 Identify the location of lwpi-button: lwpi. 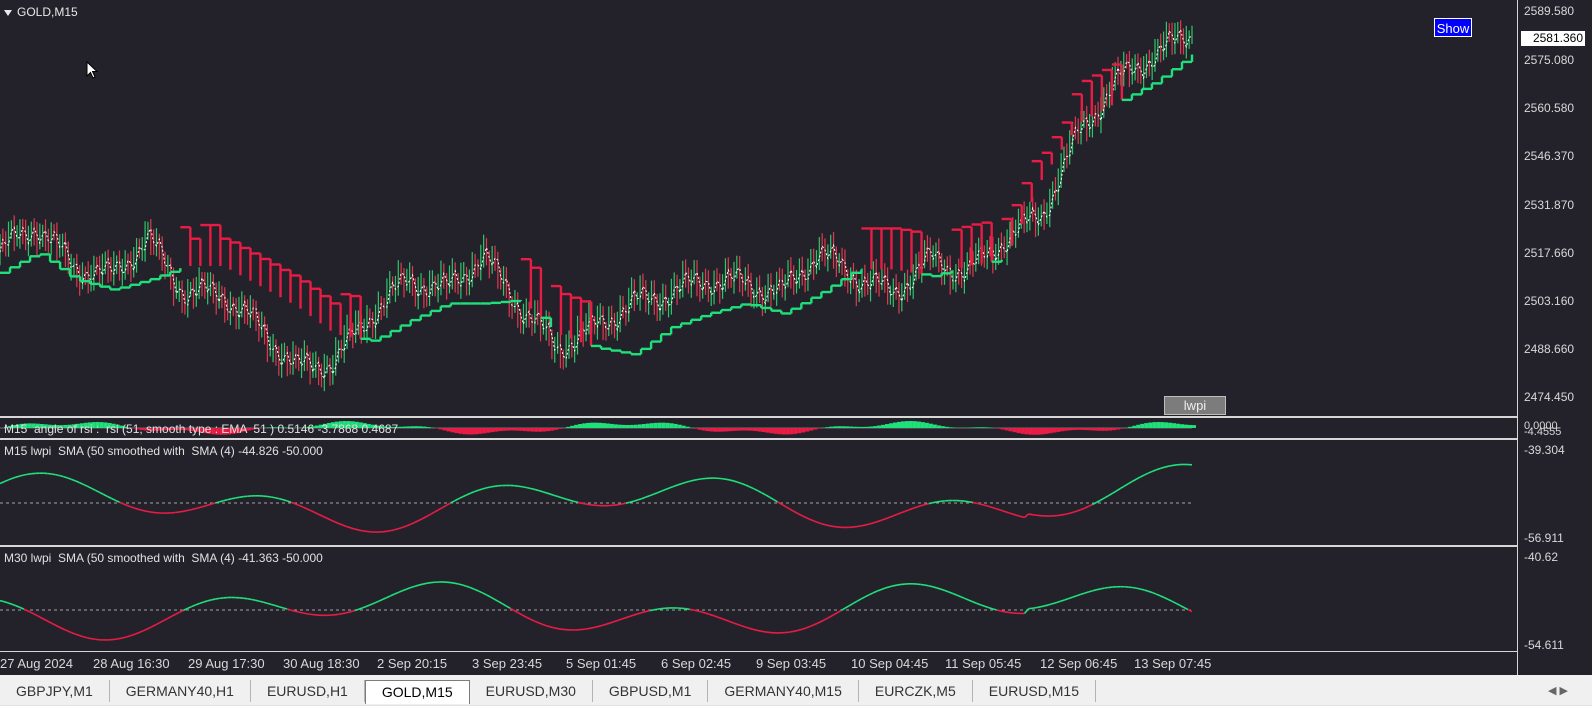
(1195, 405).